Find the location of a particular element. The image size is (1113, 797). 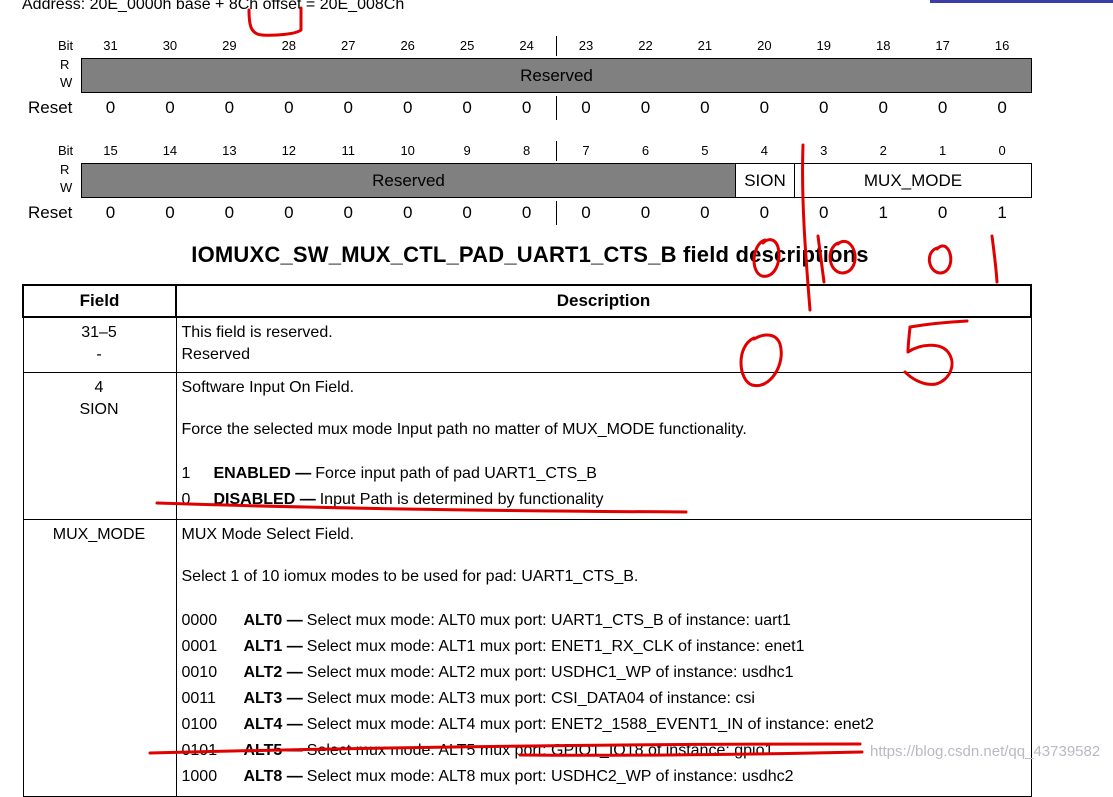

bit-number: 9 is located at coordinates (467, 150).